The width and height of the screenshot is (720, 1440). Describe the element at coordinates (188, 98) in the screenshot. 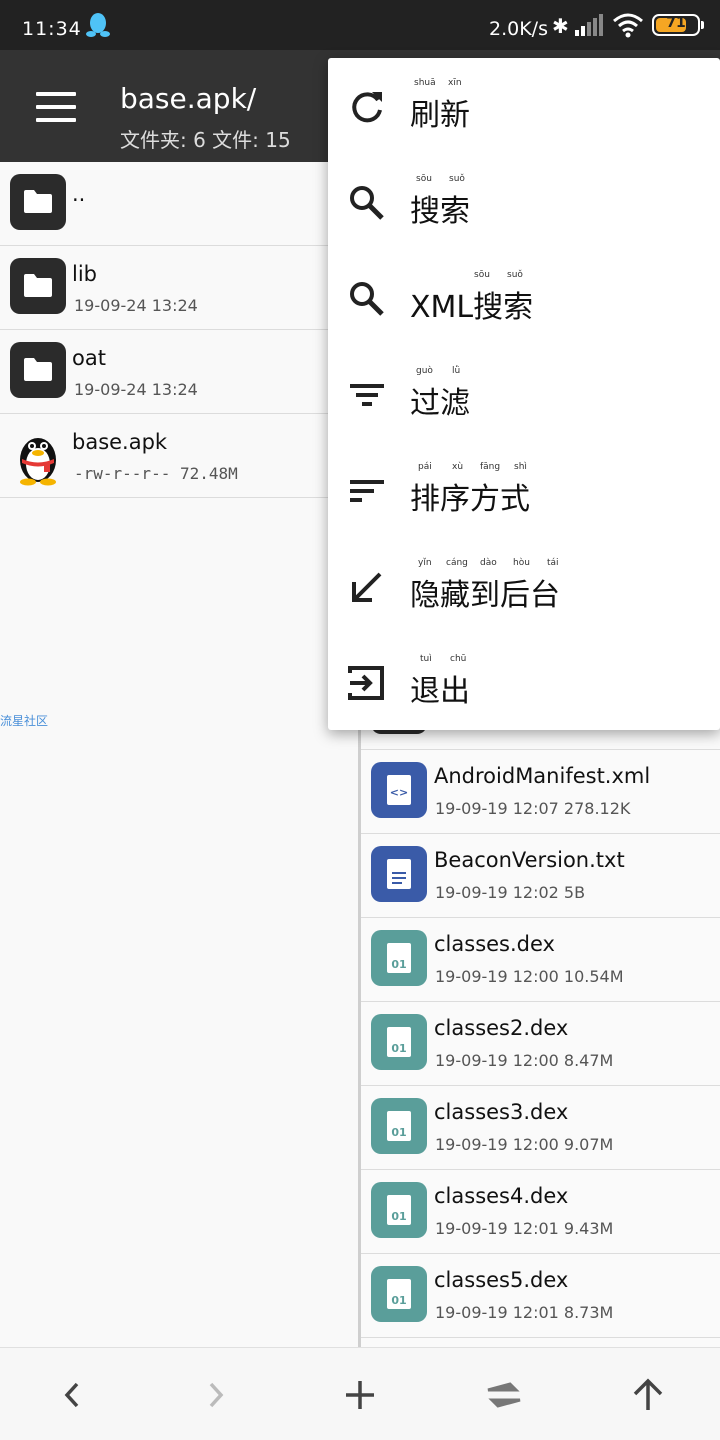

I see `page-title: base.apk/` at that location.